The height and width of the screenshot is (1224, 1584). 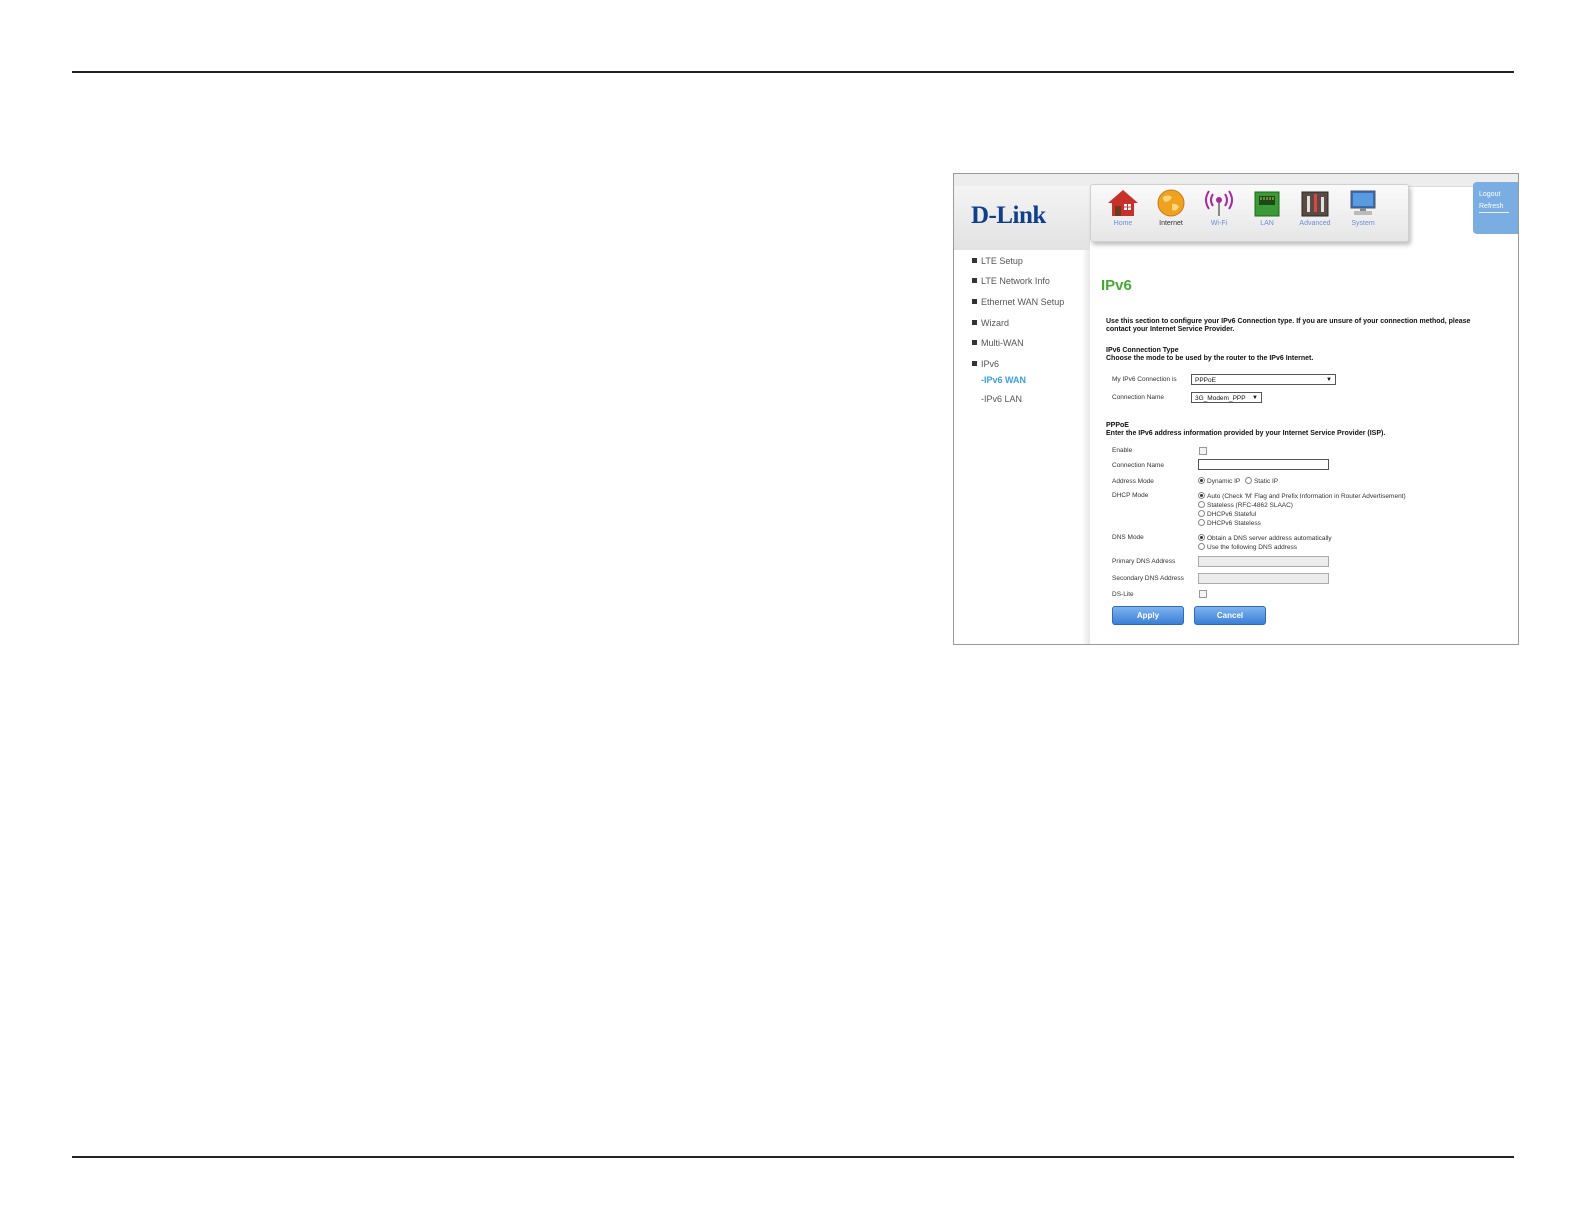 I want to click on connection-type-select: PPPoE ▼, so click(x=1263, y=379).